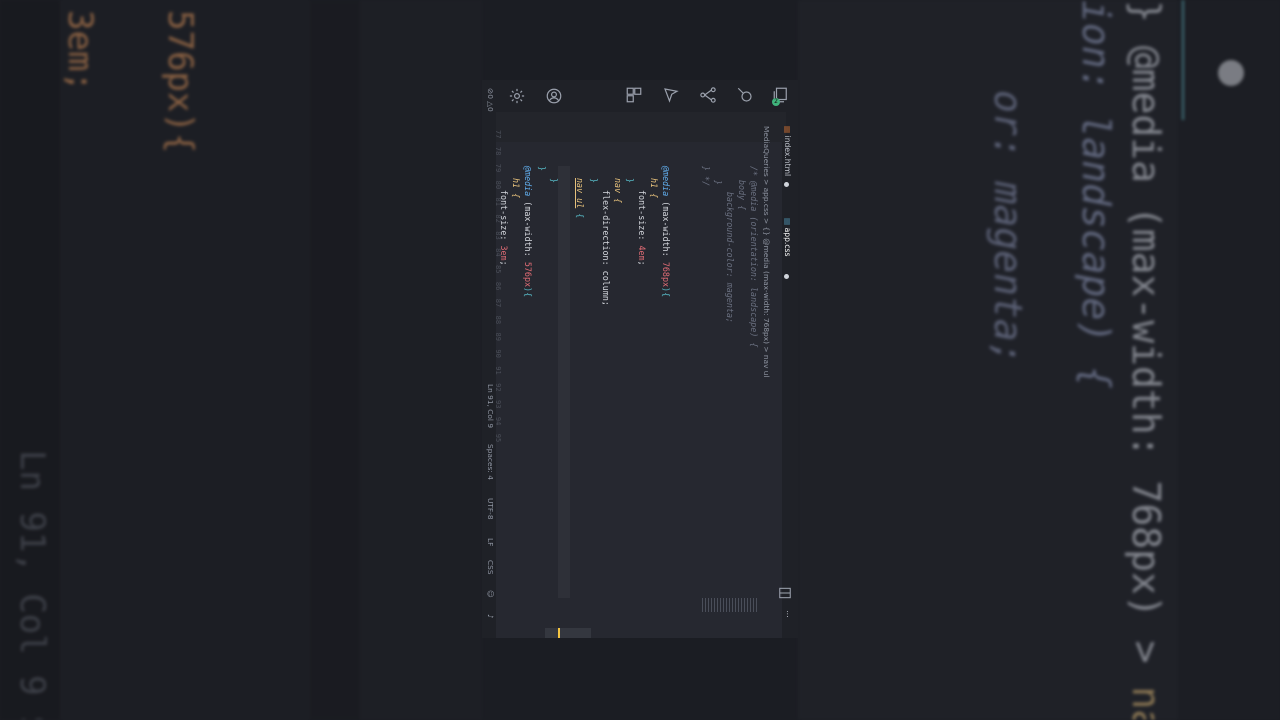  I want to click on code-line: @media (max-width: 768px){, so click(666, 231).